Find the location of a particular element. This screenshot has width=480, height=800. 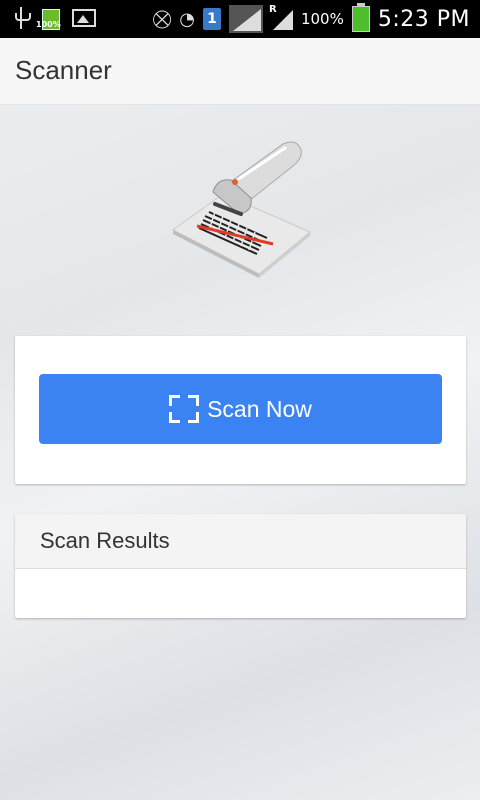

scan-now-button: Scan Now is located at coordinates (240, 409).